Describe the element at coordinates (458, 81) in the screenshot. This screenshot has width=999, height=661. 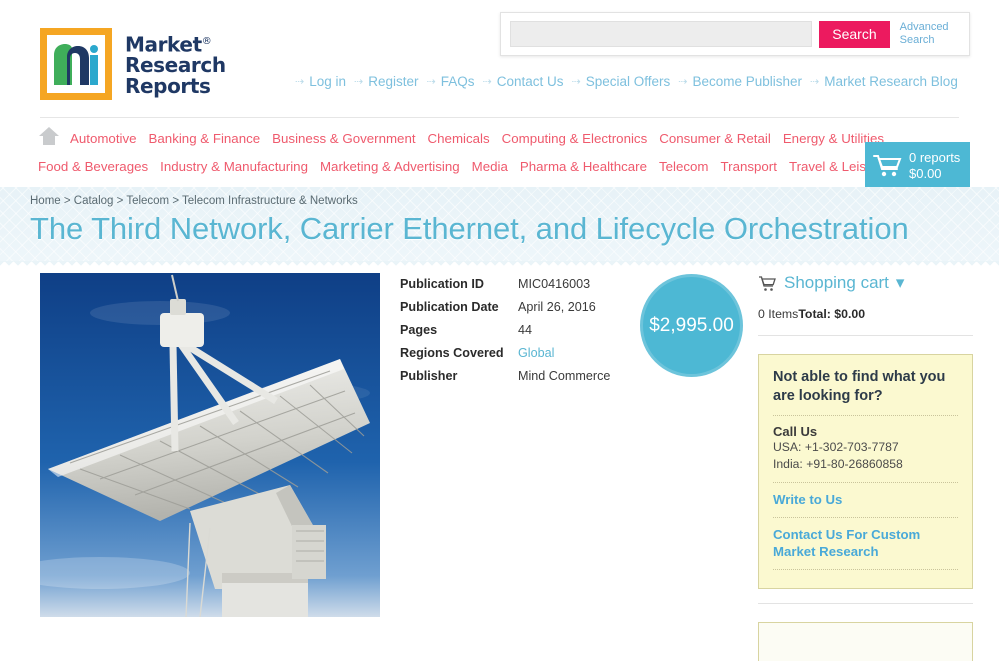
I see `utility-nav-faqs: FAQs` at that location.